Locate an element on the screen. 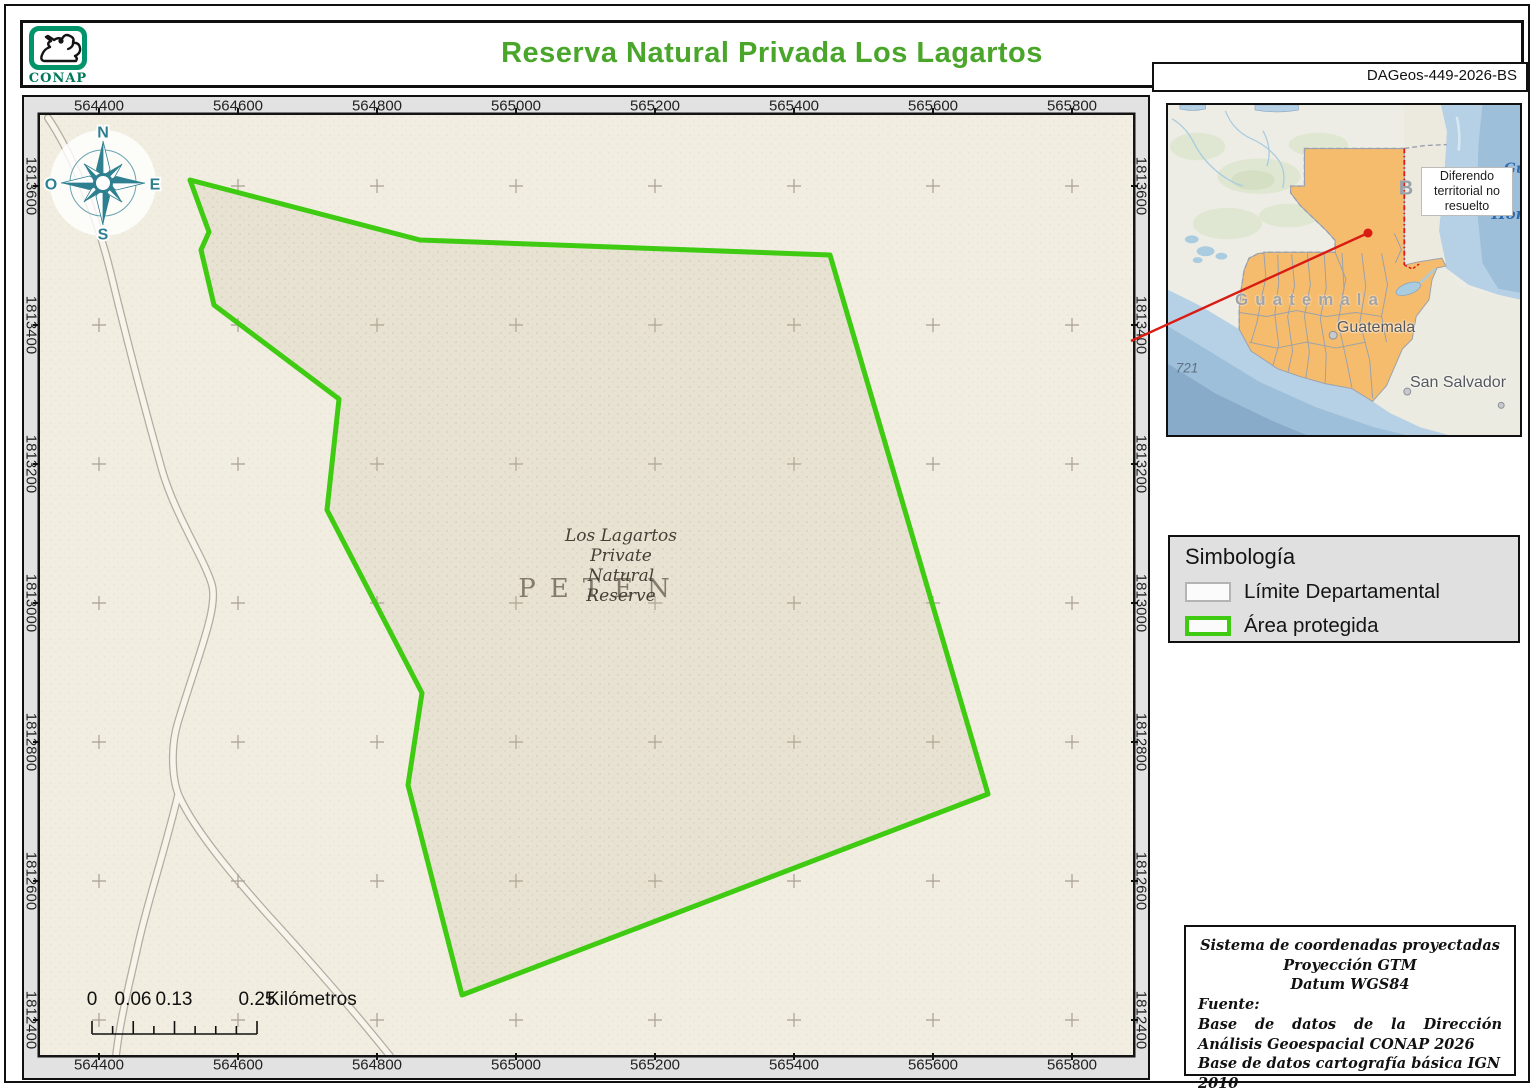 This screenshot has width=1536, height=1089. compass-letter: O is located at coordinates (51, 185).